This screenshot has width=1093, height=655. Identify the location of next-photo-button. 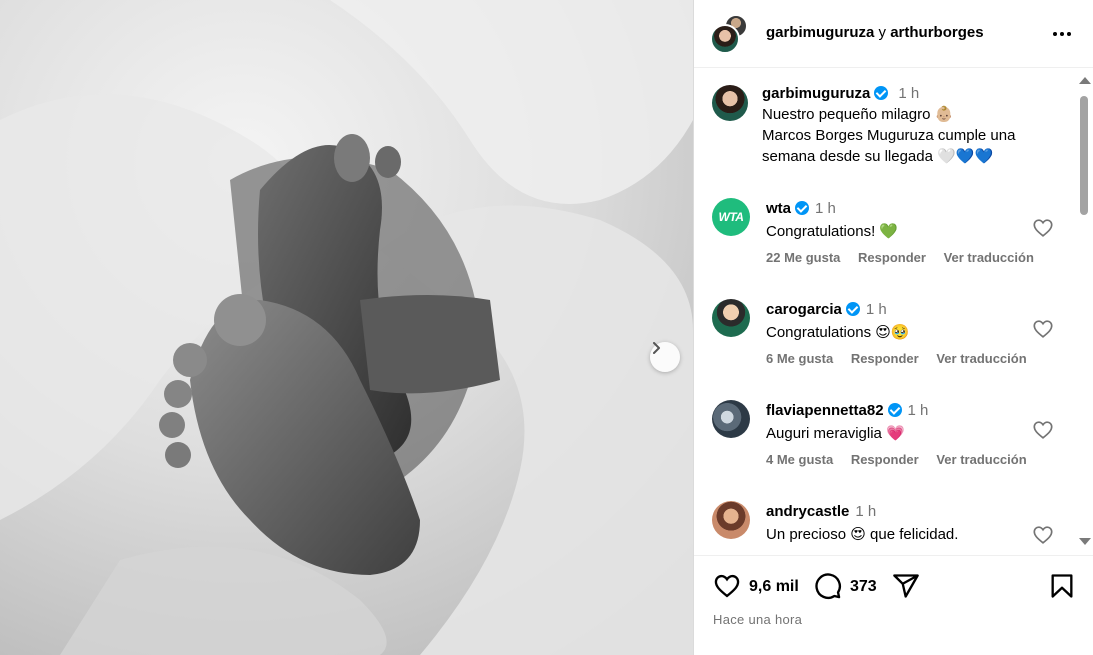
(665, 357).